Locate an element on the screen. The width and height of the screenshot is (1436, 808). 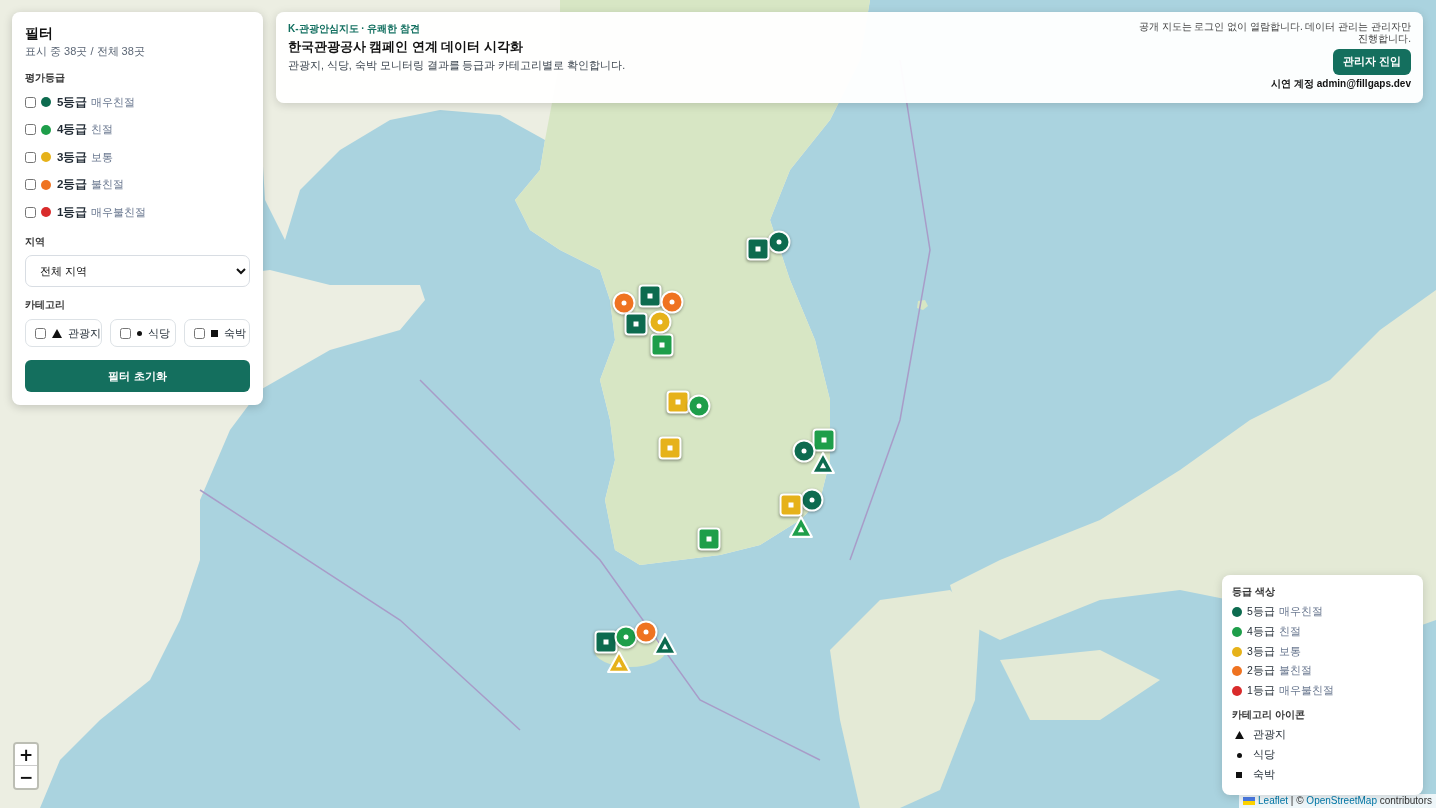
section-heading: 지역 is located at coordinates (35, 242).